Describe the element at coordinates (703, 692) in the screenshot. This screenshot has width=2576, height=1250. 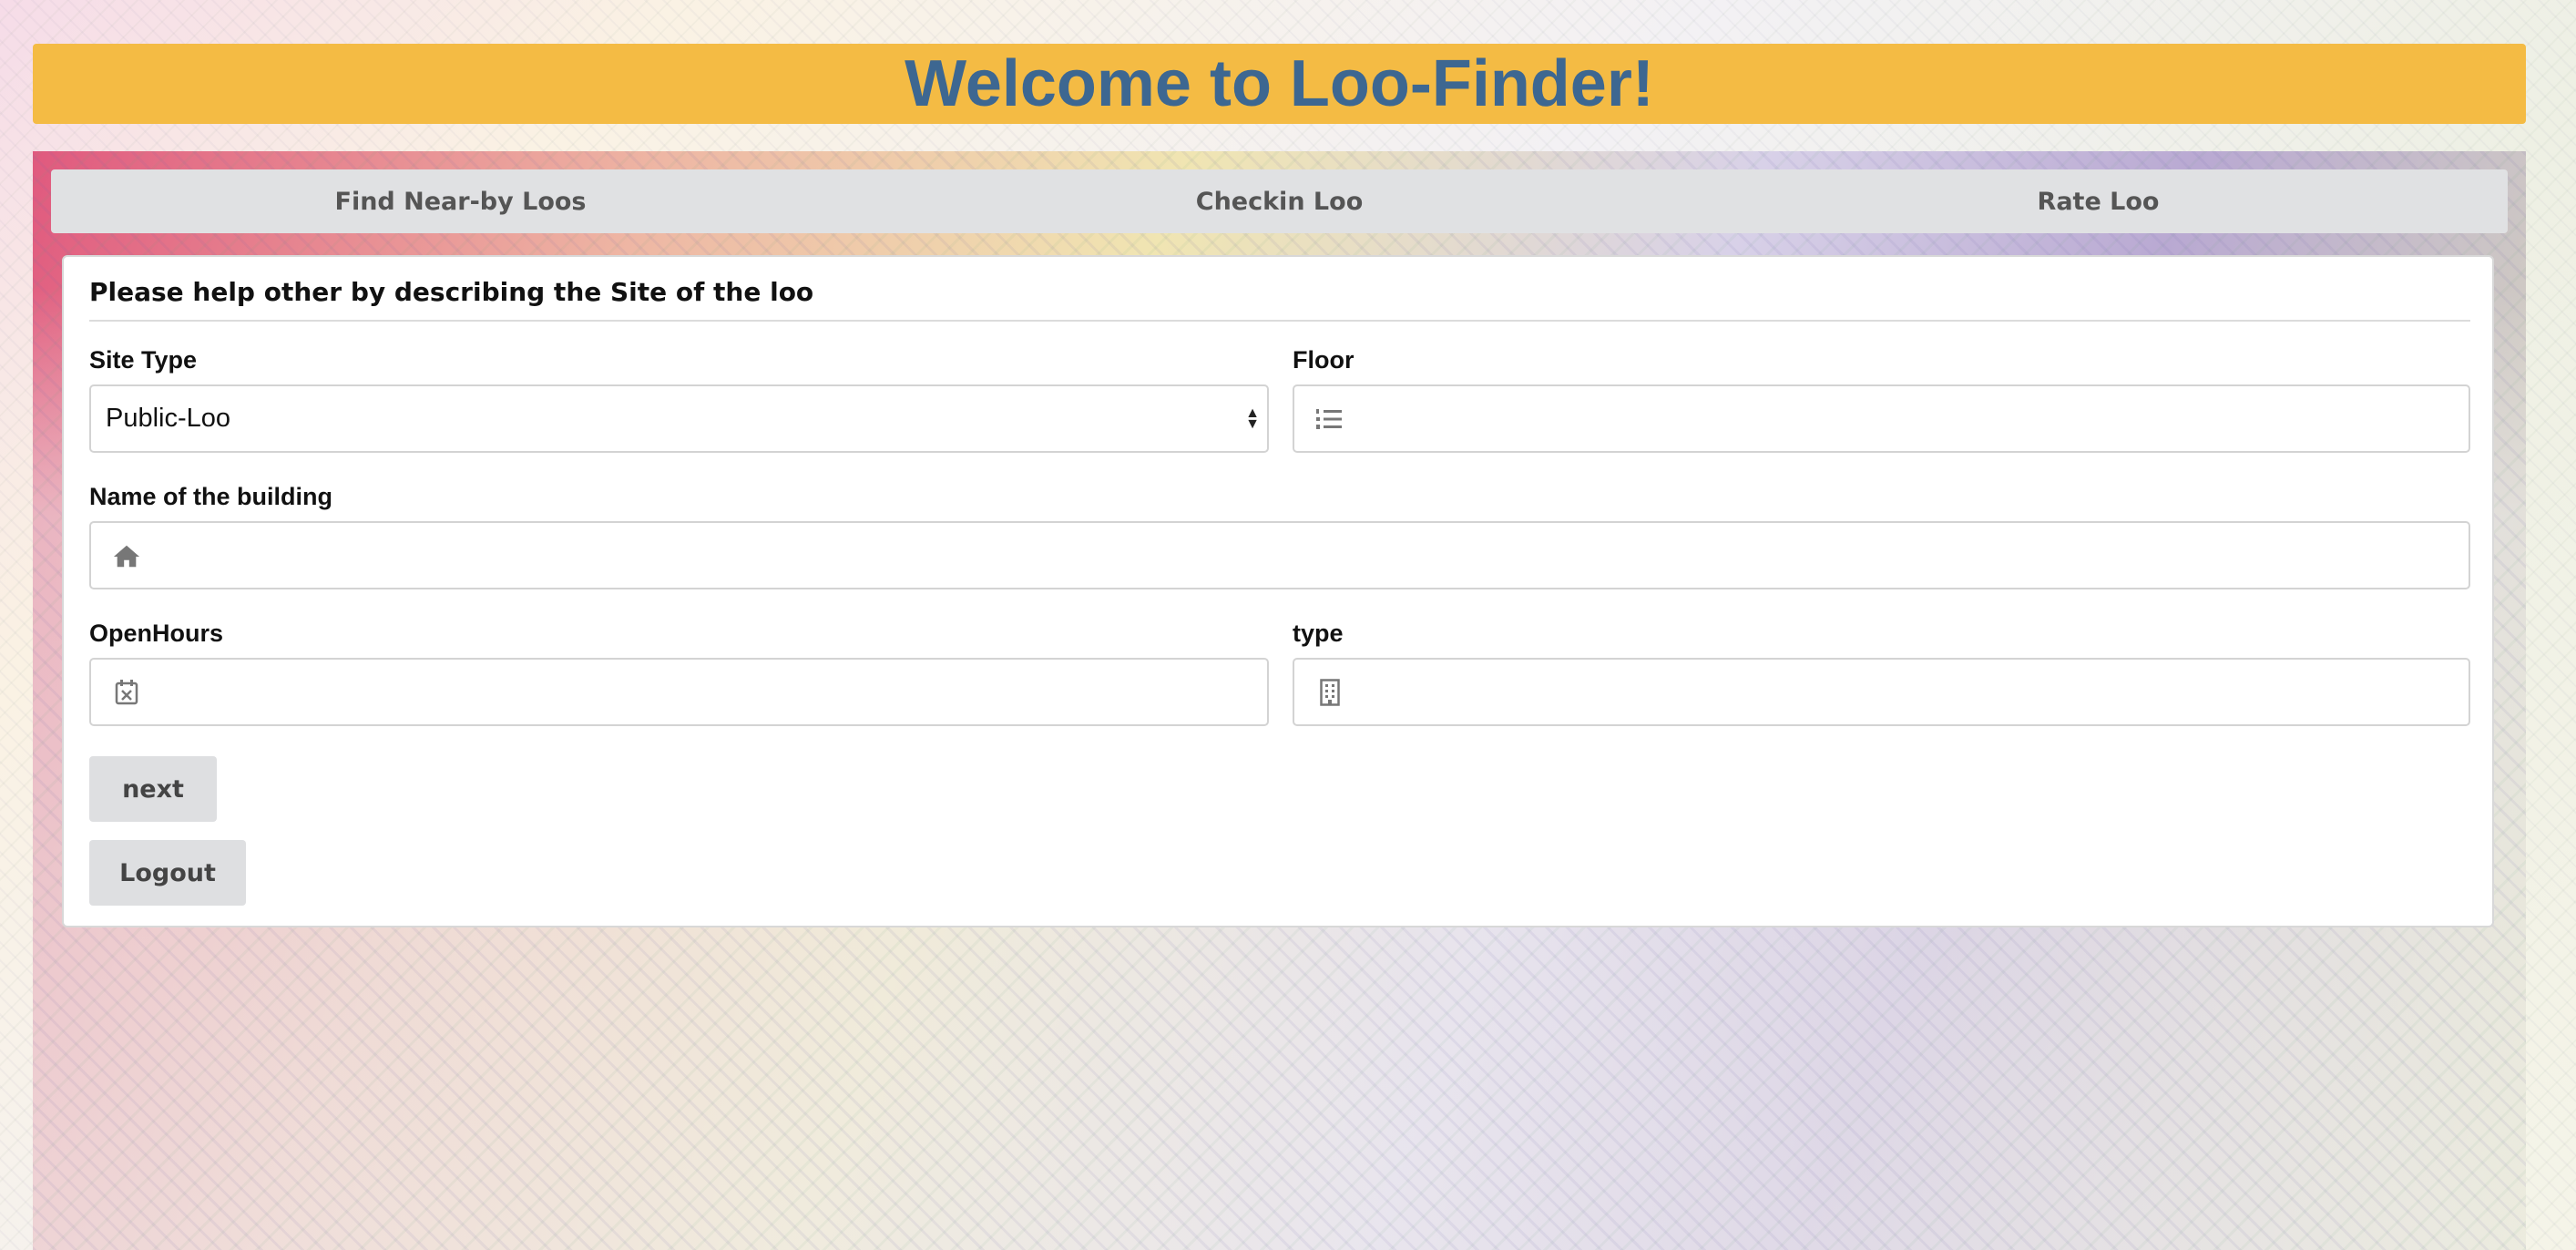
I see `open-hours-input` at that location.